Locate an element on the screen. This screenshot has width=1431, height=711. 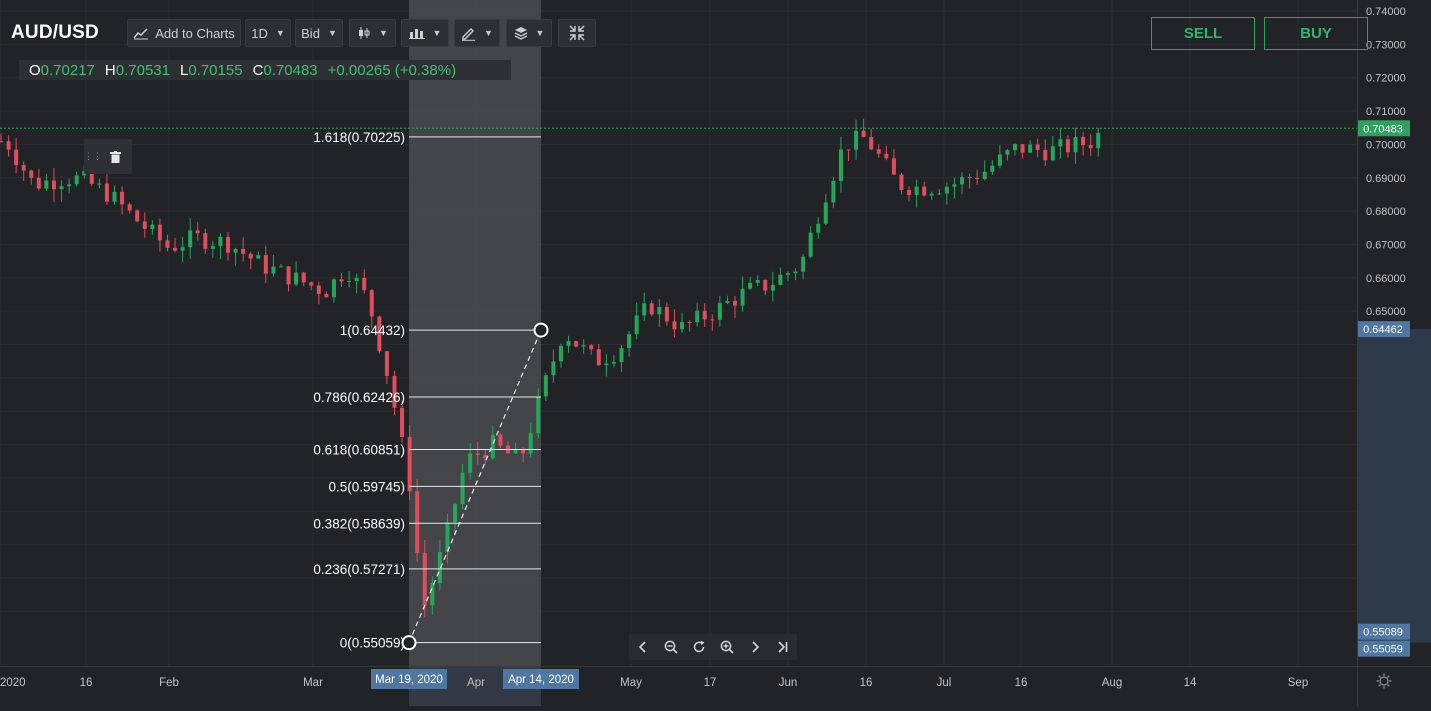
reset-view-button is located at coordinates (699, 647).